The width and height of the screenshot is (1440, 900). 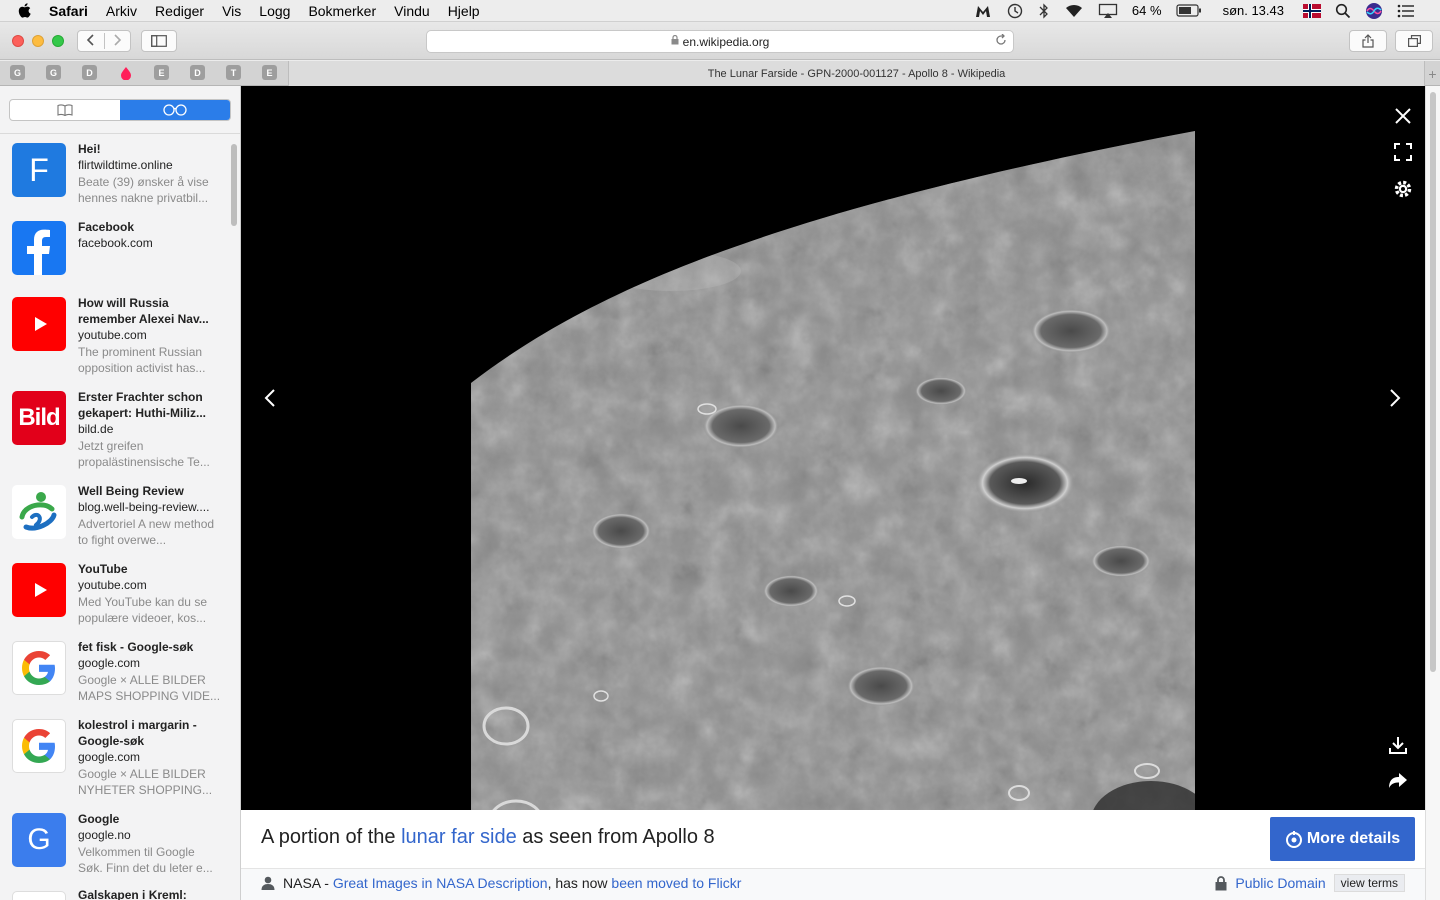 What do you see at coordinates (1406, 11) in the screenshot?
I see `notification-center-icon` at bounding box center [1406, 11].